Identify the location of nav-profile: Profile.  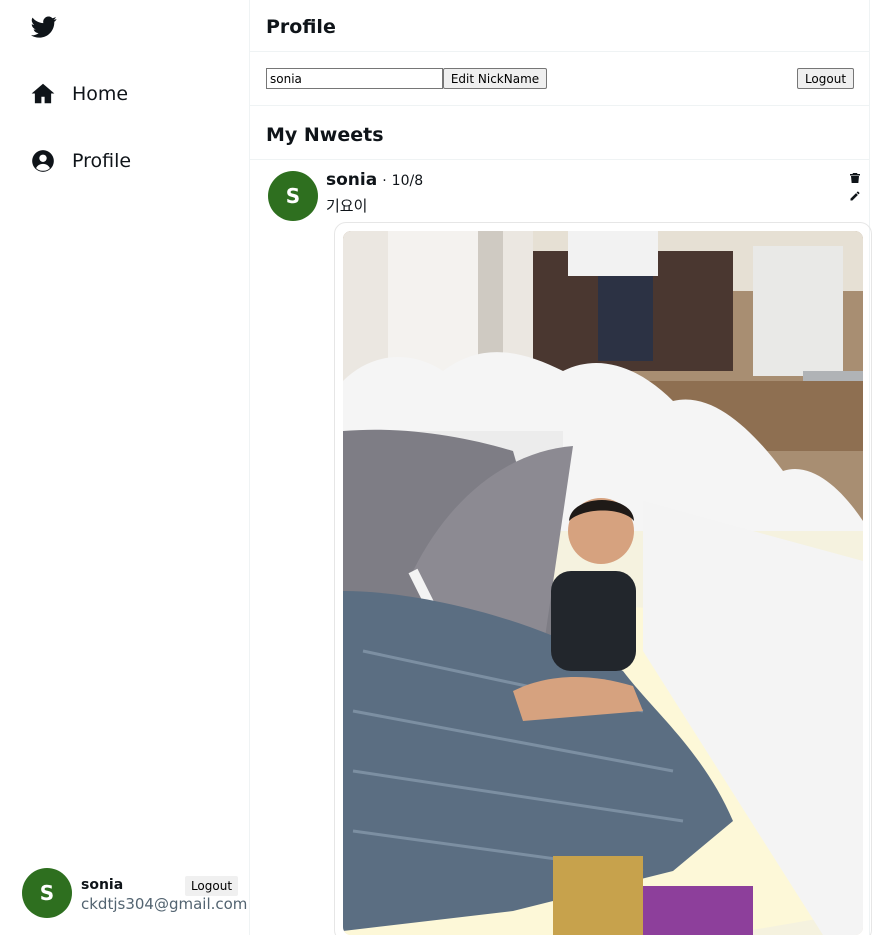
(80, 161).